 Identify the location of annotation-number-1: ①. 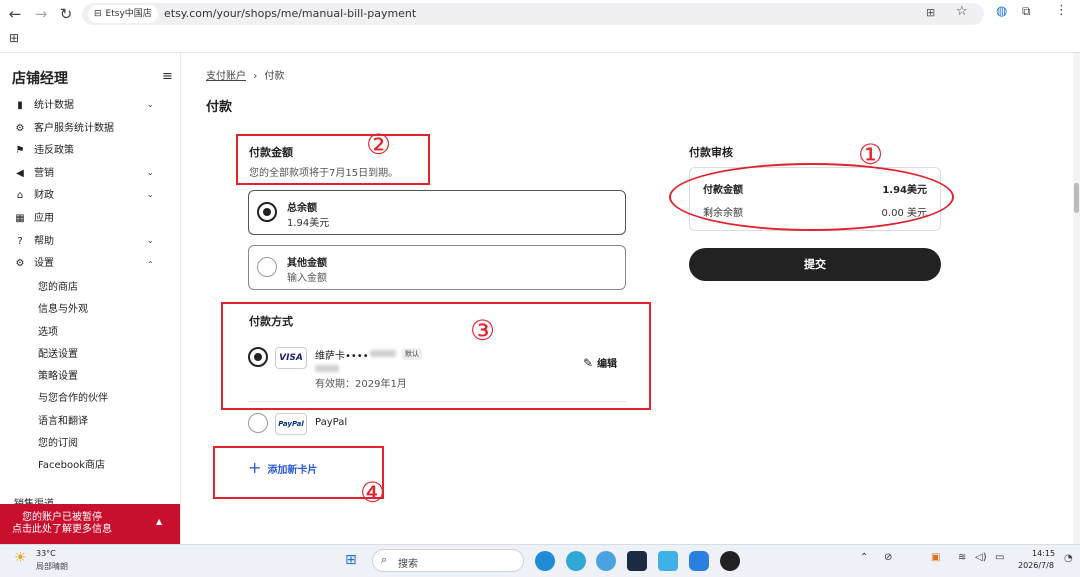
(871, 154).